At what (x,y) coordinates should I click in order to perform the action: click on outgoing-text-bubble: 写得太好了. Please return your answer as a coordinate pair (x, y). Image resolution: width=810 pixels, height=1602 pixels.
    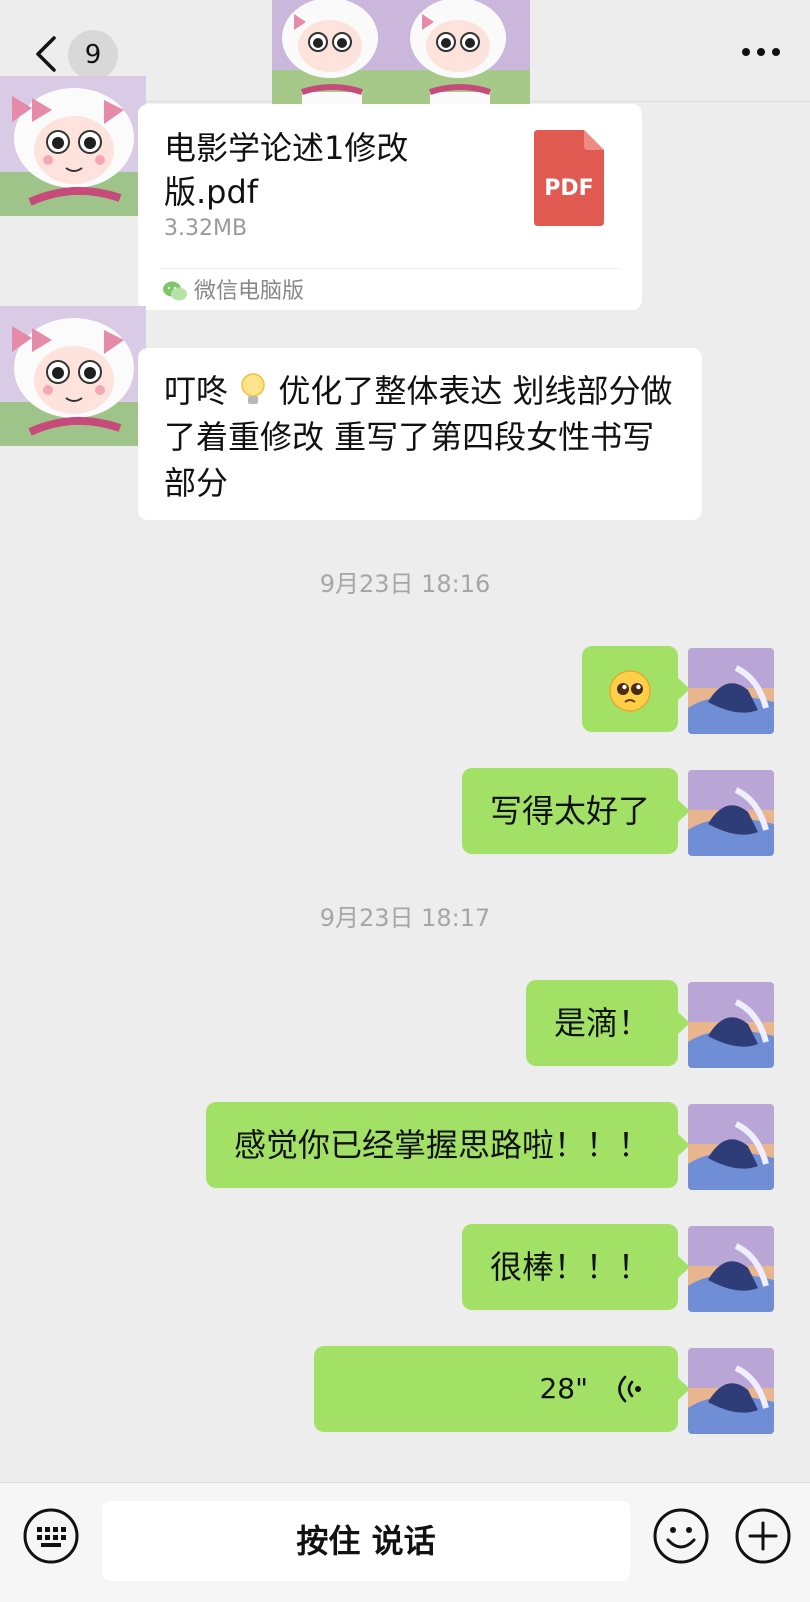
    Looking at the image, I should click on (576, 811).